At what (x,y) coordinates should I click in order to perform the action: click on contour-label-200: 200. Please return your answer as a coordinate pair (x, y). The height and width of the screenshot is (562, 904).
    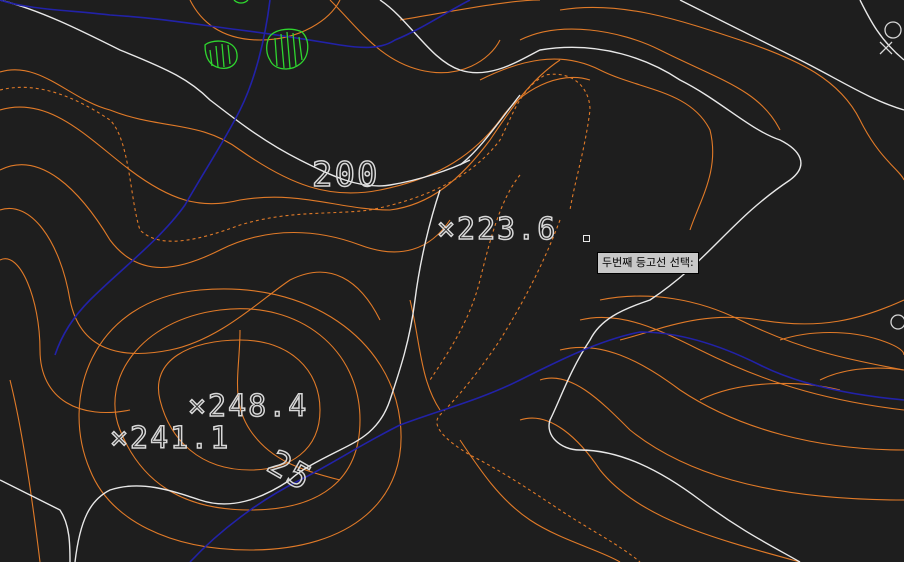
    Looking at the image, I should click on (345, 175).